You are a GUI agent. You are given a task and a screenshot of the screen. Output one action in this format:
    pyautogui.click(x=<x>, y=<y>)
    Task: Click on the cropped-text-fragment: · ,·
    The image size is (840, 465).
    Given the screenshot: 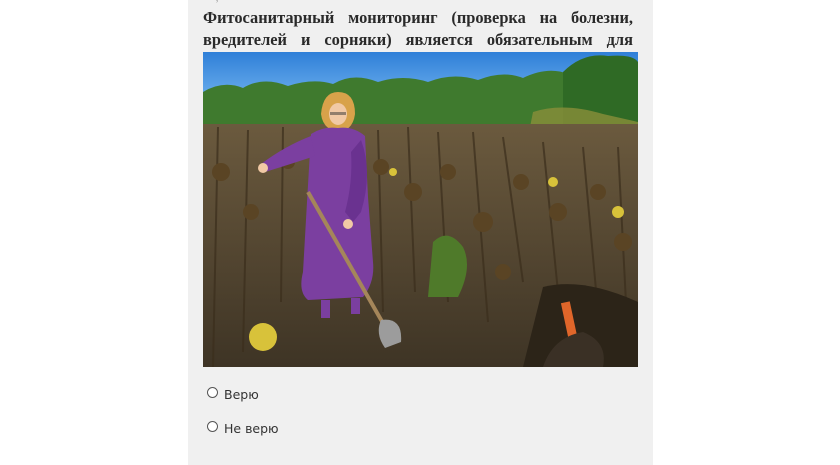 What is the action you would take?
    pyautogui.click(x=220, y=2)
    